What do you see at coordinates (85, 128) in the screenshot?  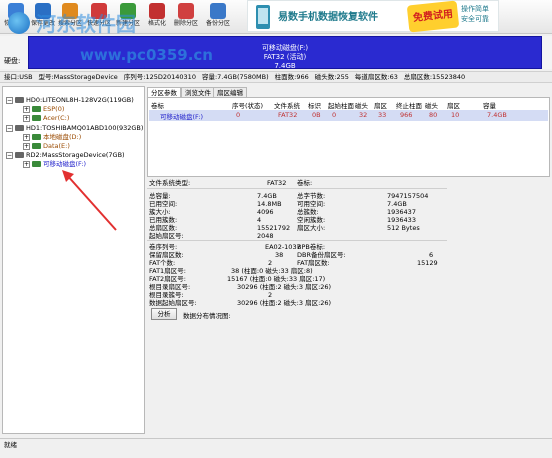 I see `tree-node-label: HD1:TOSHIBAMQ01ABD100(932GB)` at bounding box center [85, 128].